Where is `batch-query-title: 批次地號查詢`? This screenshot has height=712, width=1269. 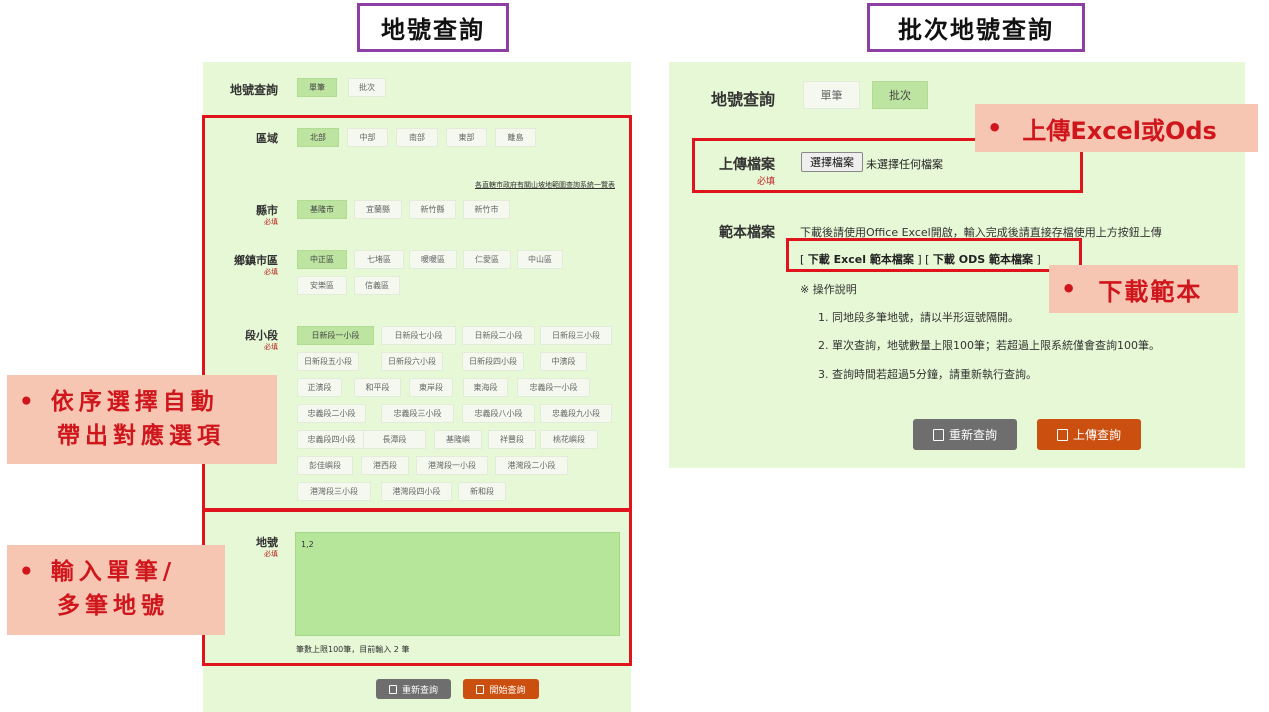
batch-query-title: 批次地號查詢 is located at coordinates (976, 27).